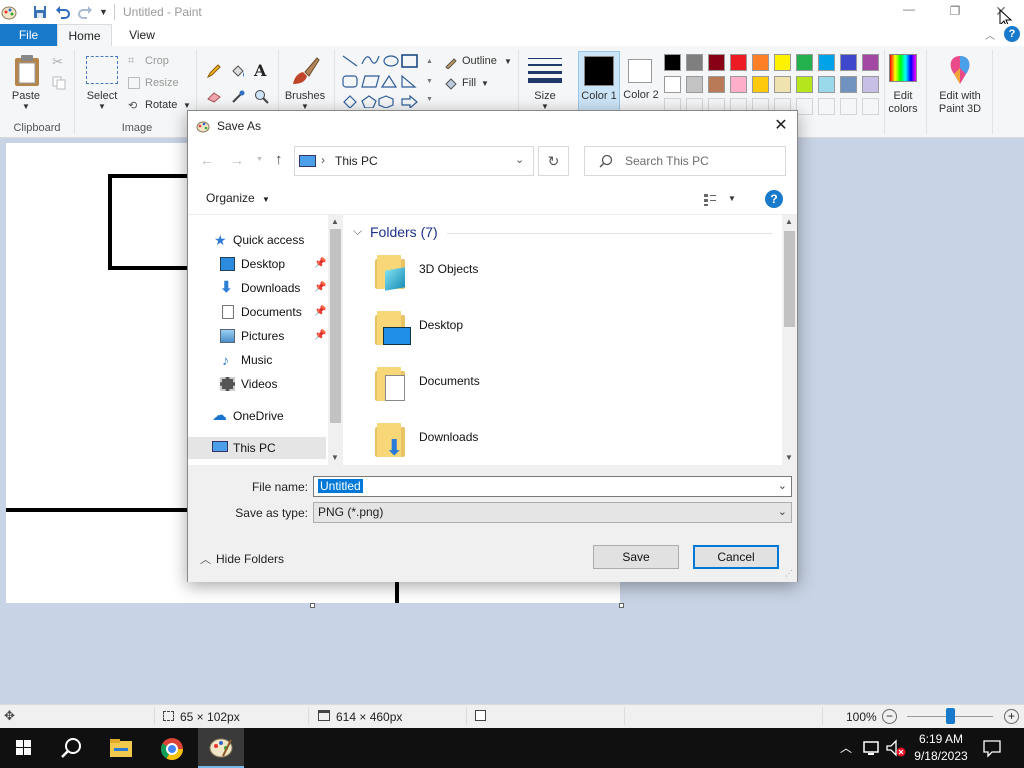 The height and width of the screenshot is (768, 1024). What do you see at coordinates (871, 748) in the screenshot?
I see `network-icon` at bounding box center [871, 748].